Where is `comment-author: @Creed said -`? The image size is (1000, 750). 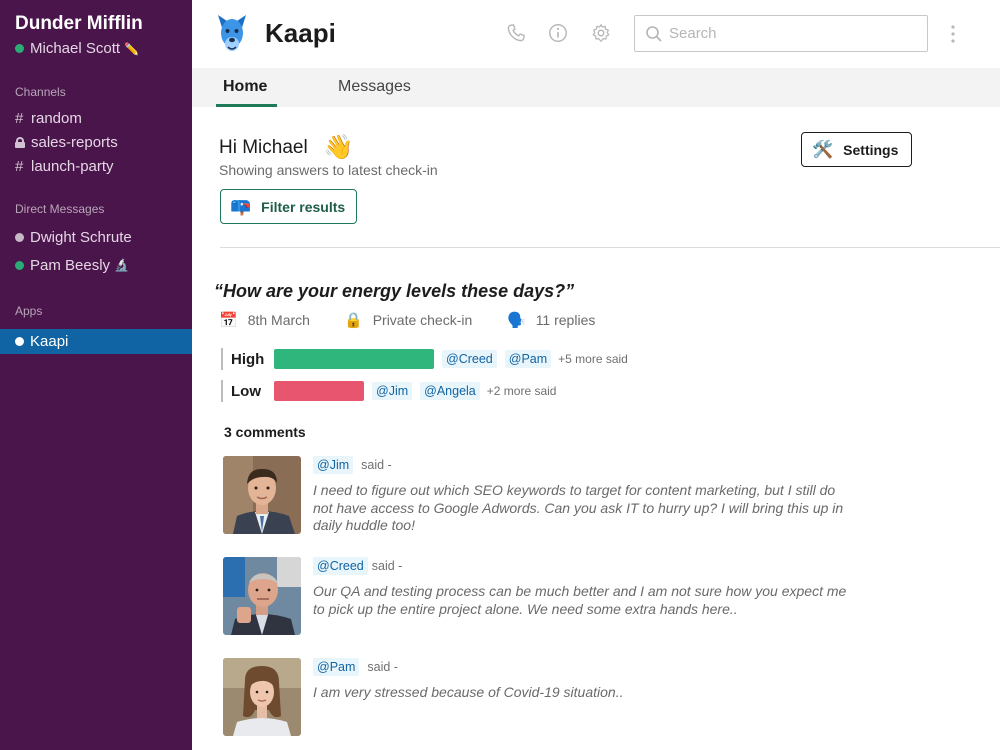 comment-author: @Creed said - is located at coordinates (357, 566).